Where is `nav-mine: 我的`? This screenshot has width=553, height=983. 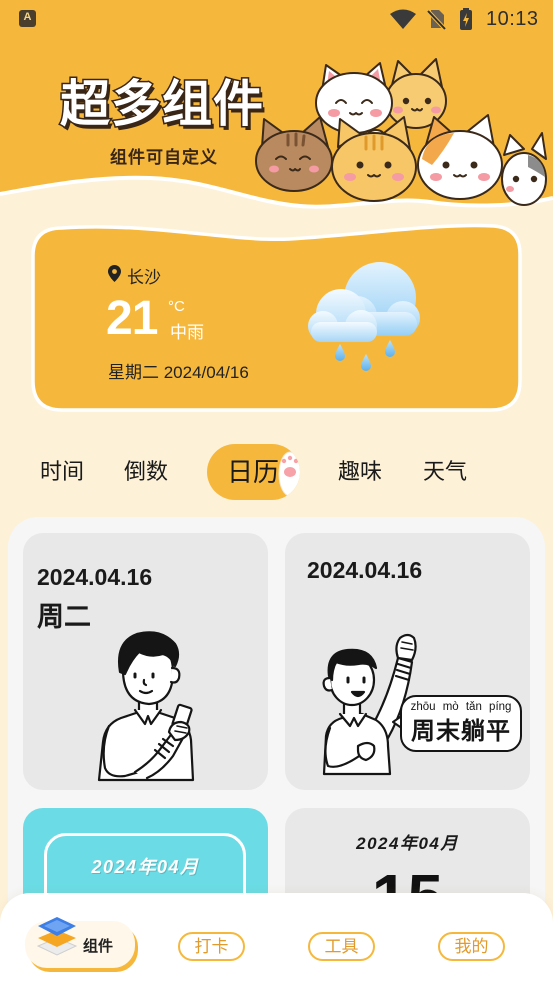
nav-mine: 我的 is located at coordinates (471, 946).